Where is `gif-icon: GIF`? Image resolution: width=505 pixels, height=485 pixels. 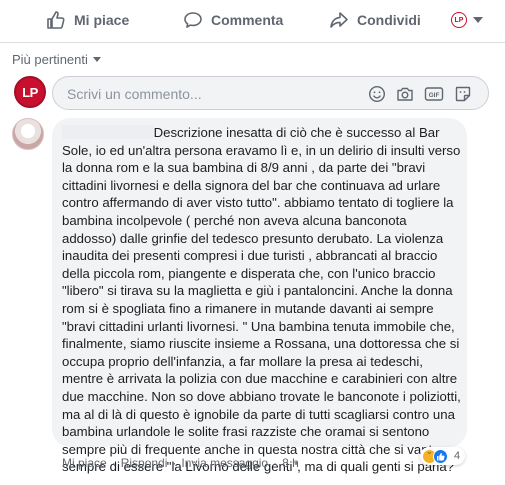
gif-icon: GIF is located at coordinates (434, 94).